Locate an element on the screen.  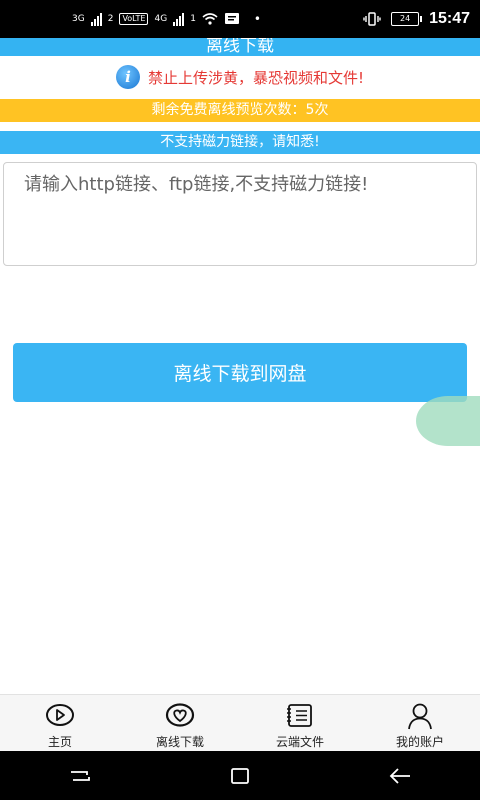
back-icon is located at coordinates (400, 776).